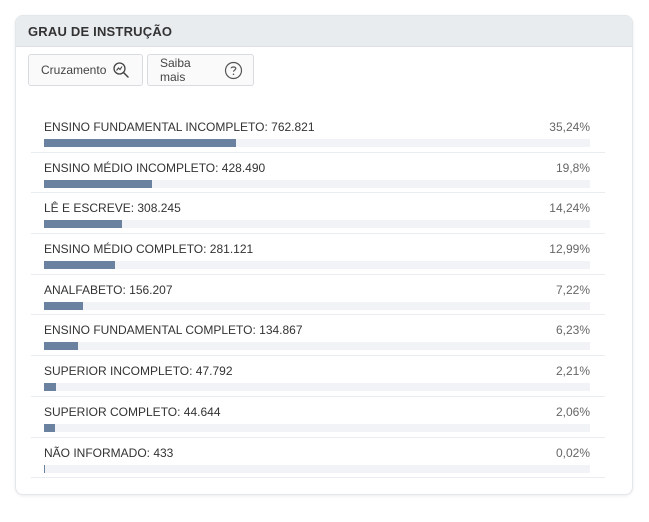 This screenshot has height=522, width=649. Describe the element at coordinates (109, 452) in the screenshot. I see `bar-label: NÃO INFORMADO: 433` at that location.